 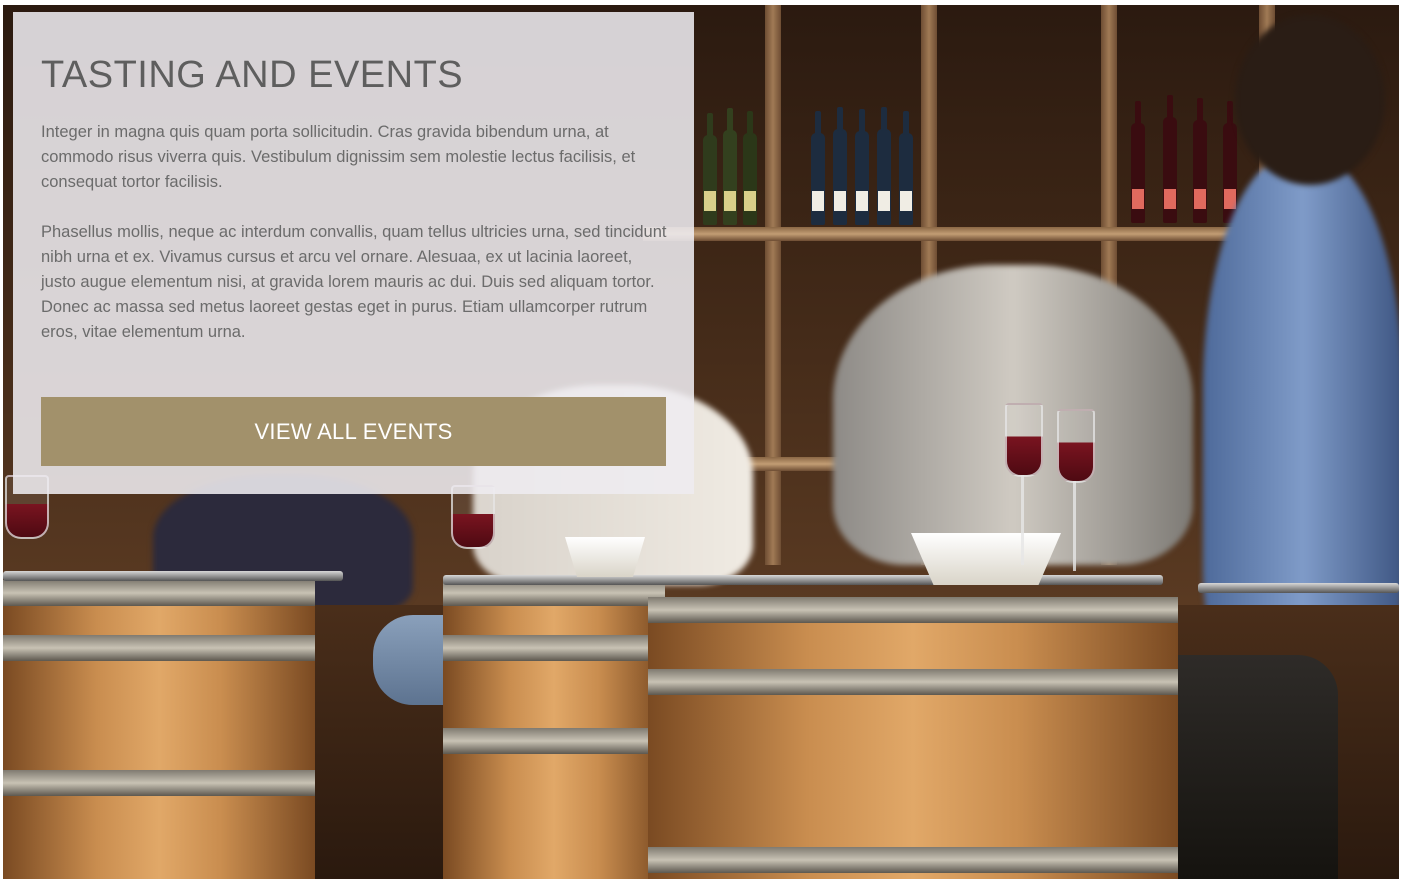 I want to click on shelf-post, so click(x=773, y=285).